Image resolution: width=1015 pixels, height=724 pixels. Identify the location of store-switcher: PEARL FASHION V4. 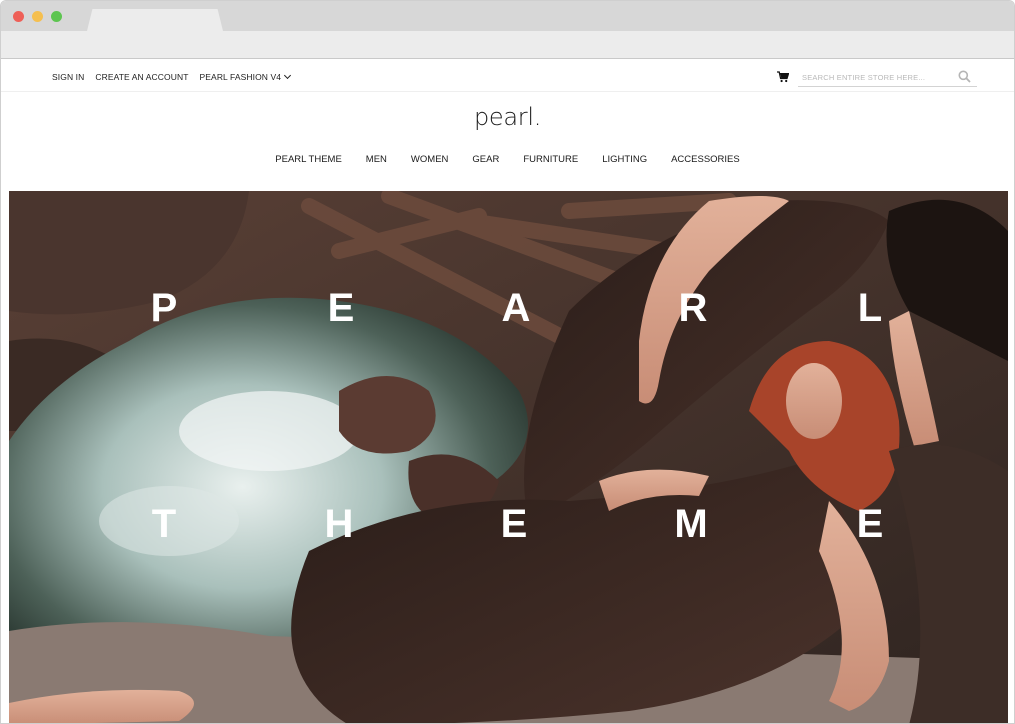
(245, 76).